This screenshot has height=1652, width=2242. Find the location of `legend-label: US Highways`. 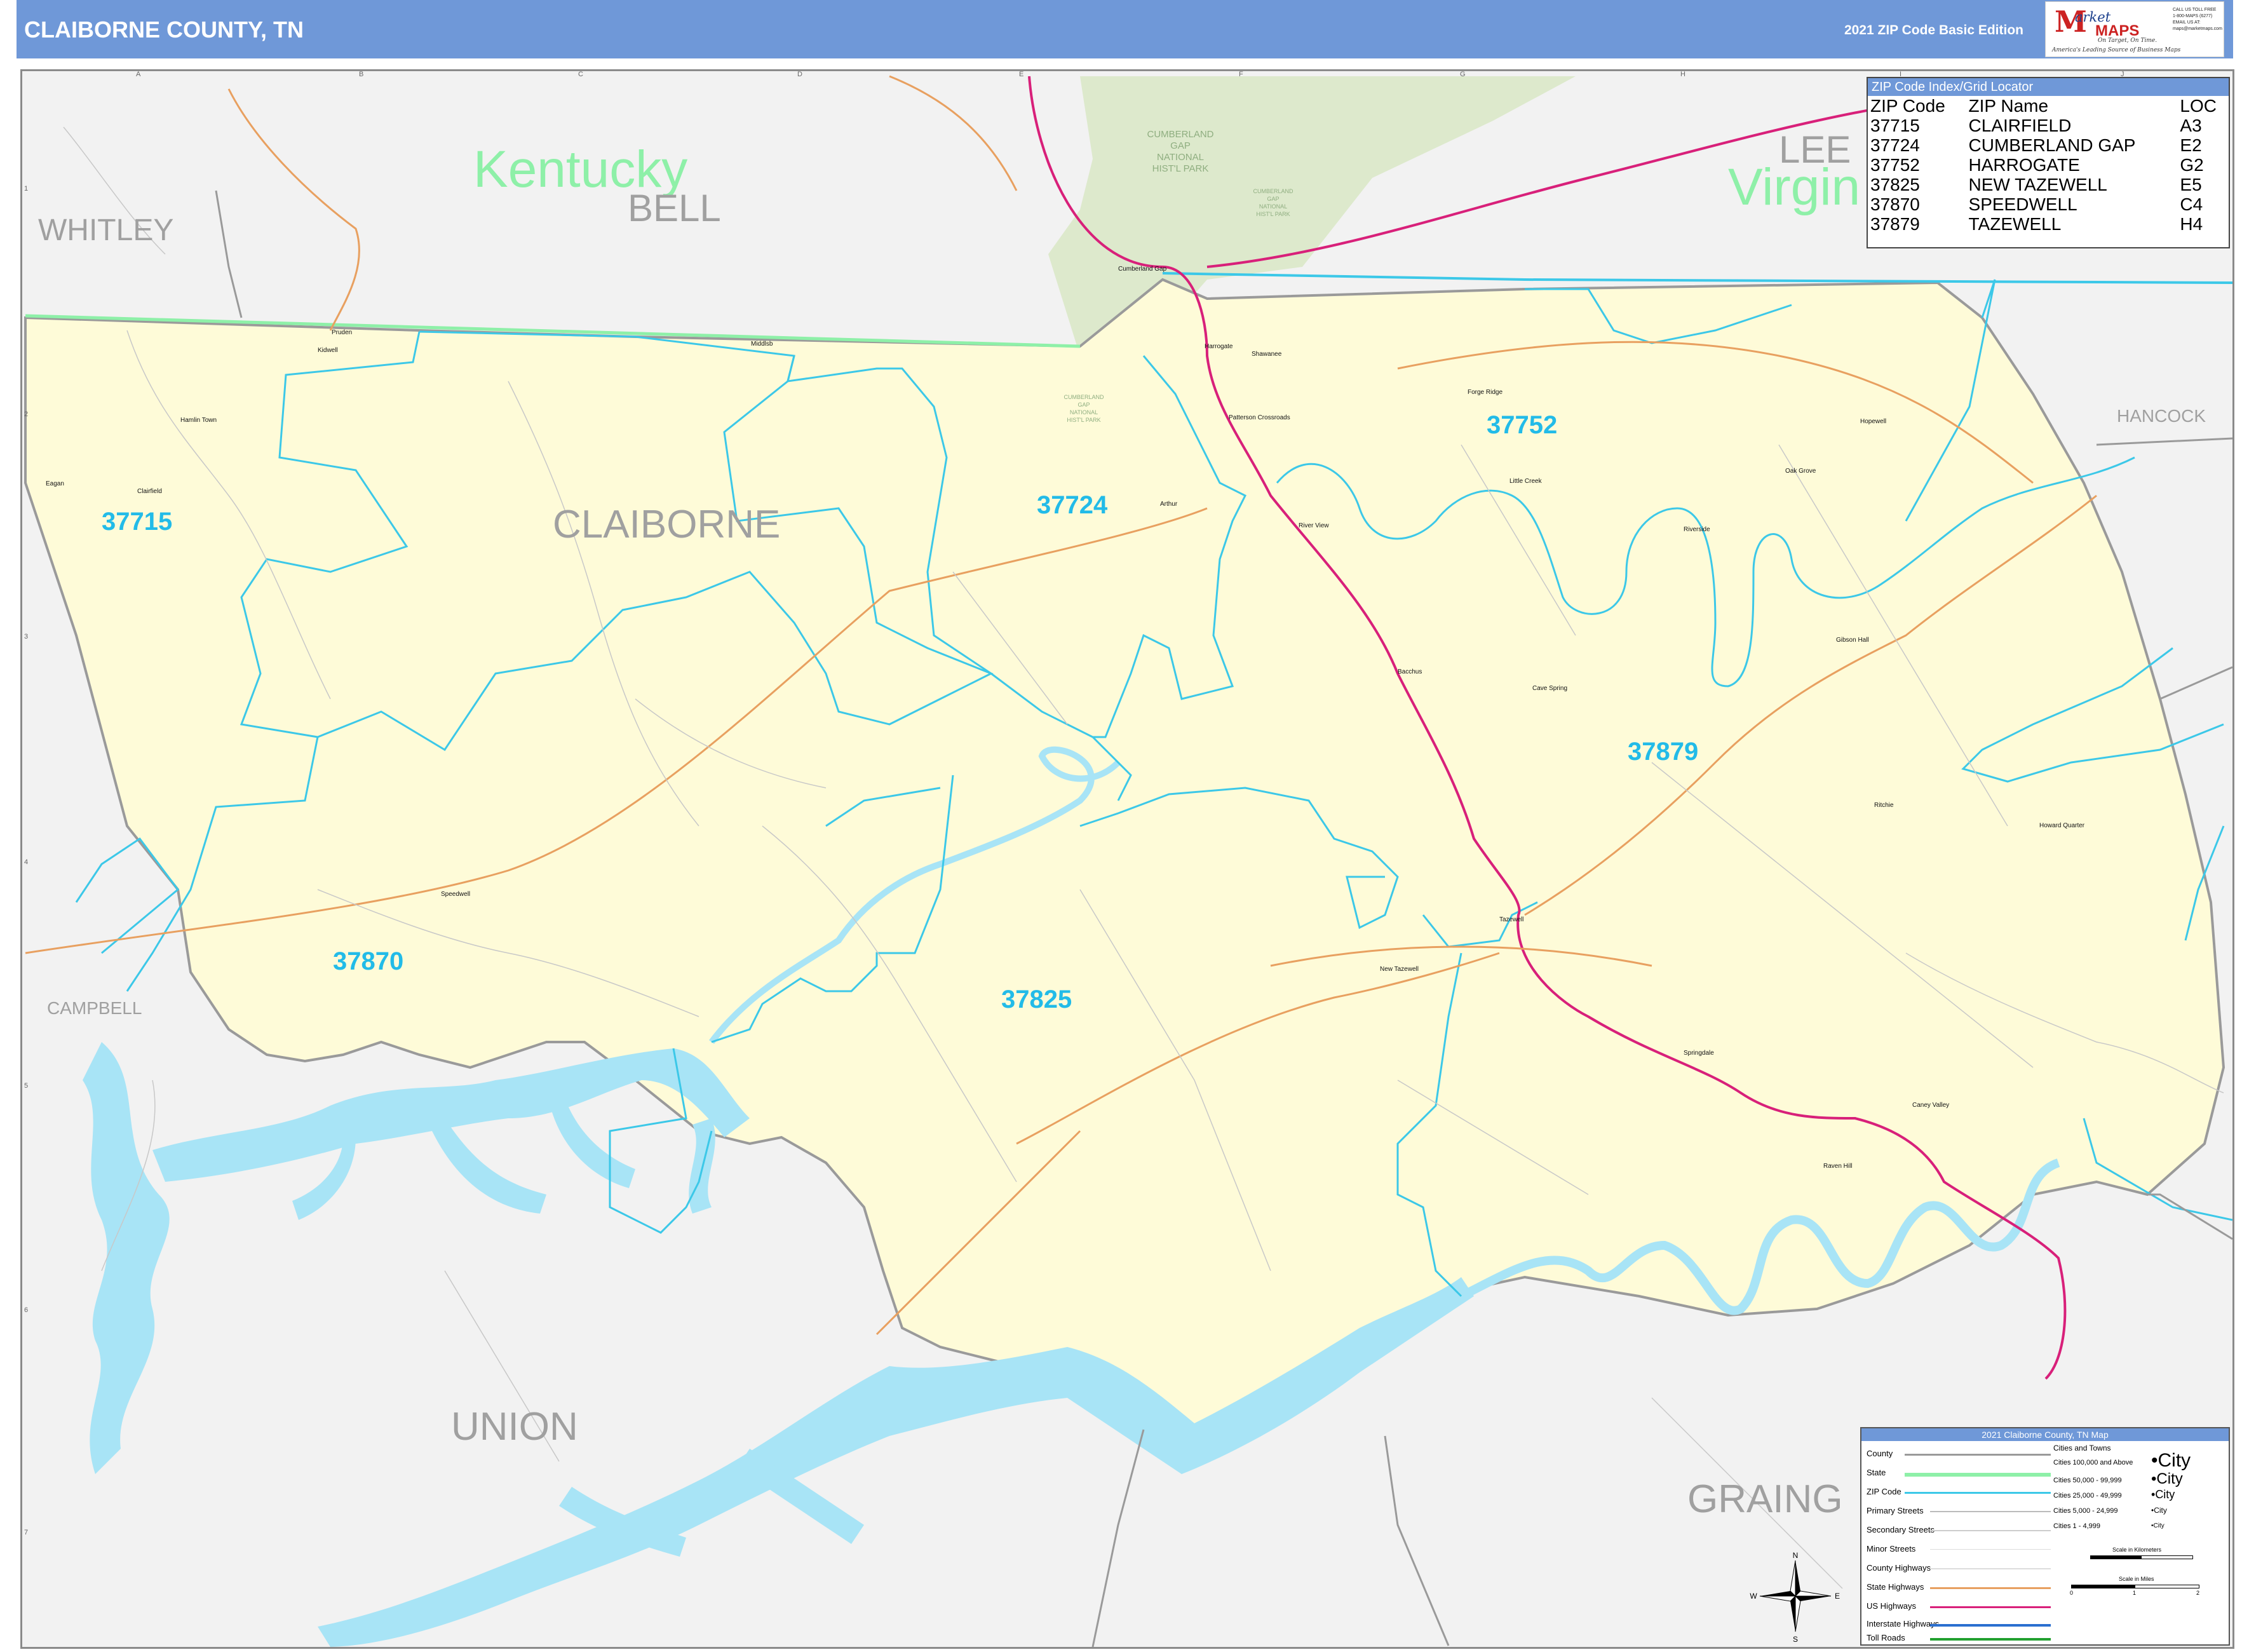

legend-label: US Highways is located at coordinates (1892, 1606).